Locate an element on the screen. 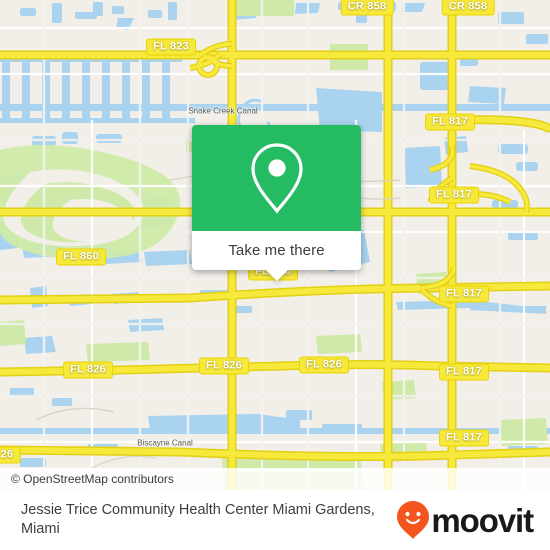 This screenshot has height=550, width=550. map-pin-icon is located at coordinates (276, 178).